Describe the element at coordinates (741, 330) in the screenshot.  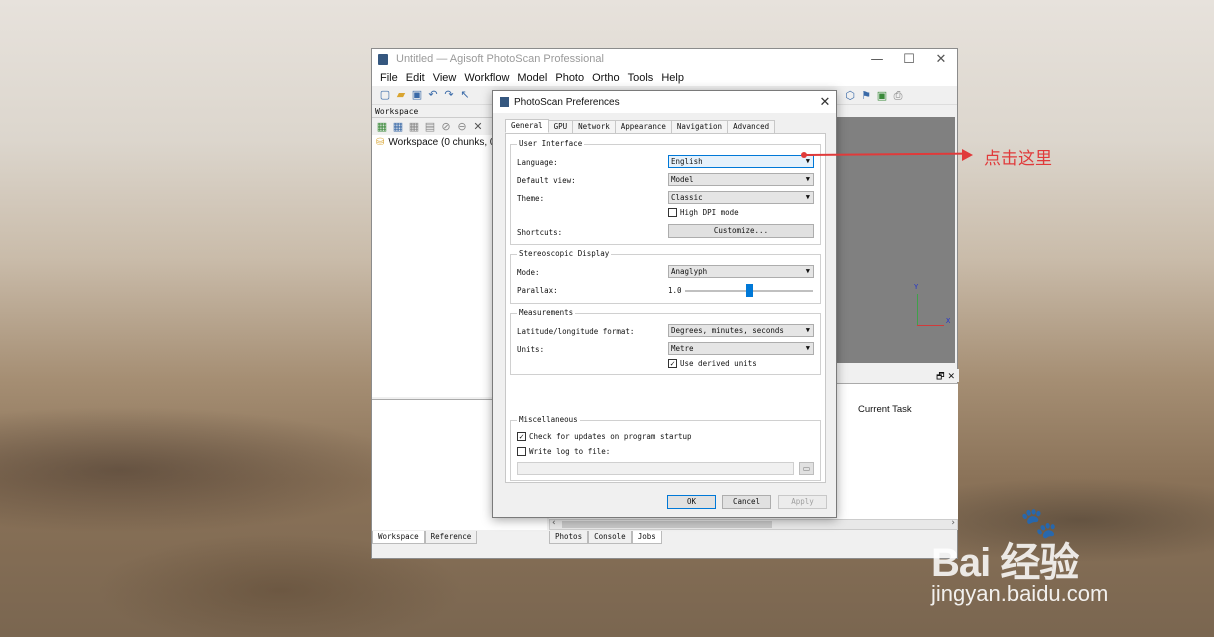
I see `latlon-format-select: Degrees, minutes, seconds ▼` at that location.